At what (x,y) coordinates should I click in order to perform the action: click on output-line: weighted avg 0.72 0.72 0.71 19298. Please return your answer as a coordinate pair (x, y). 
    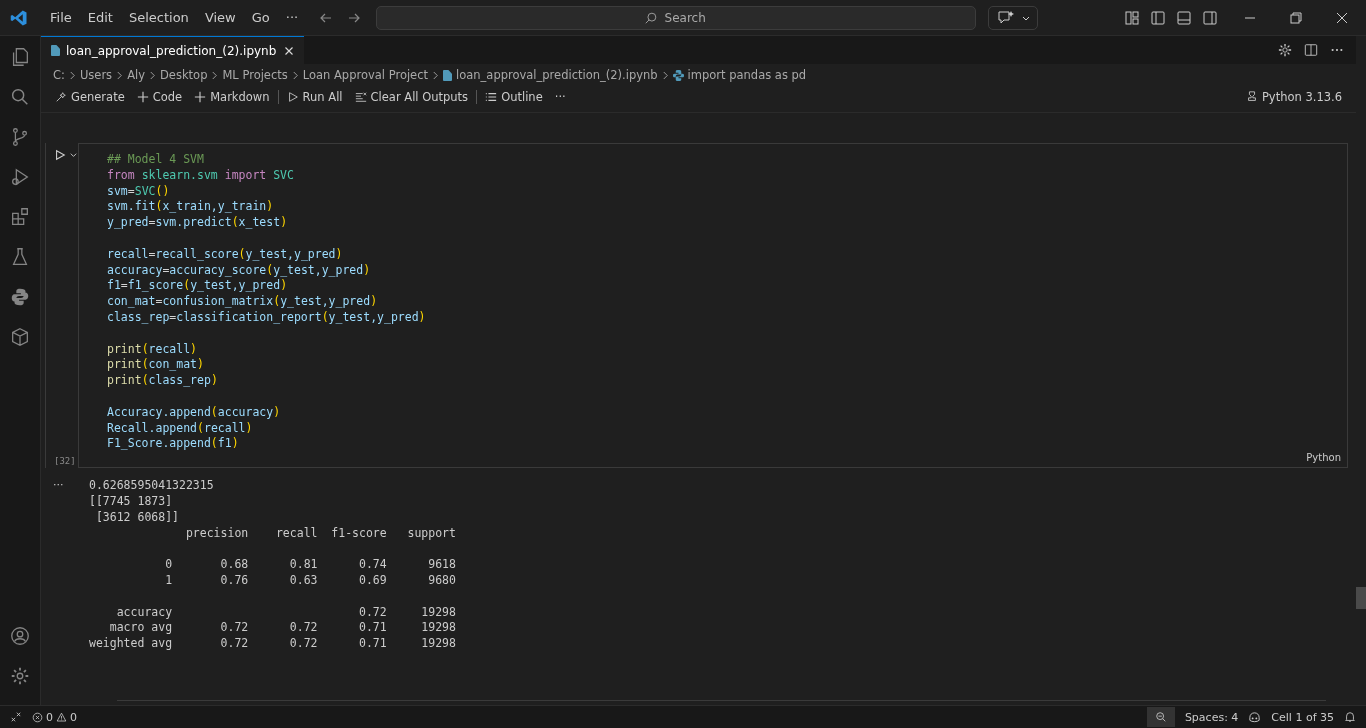
    Looking at the image, I should click on (272, 643).